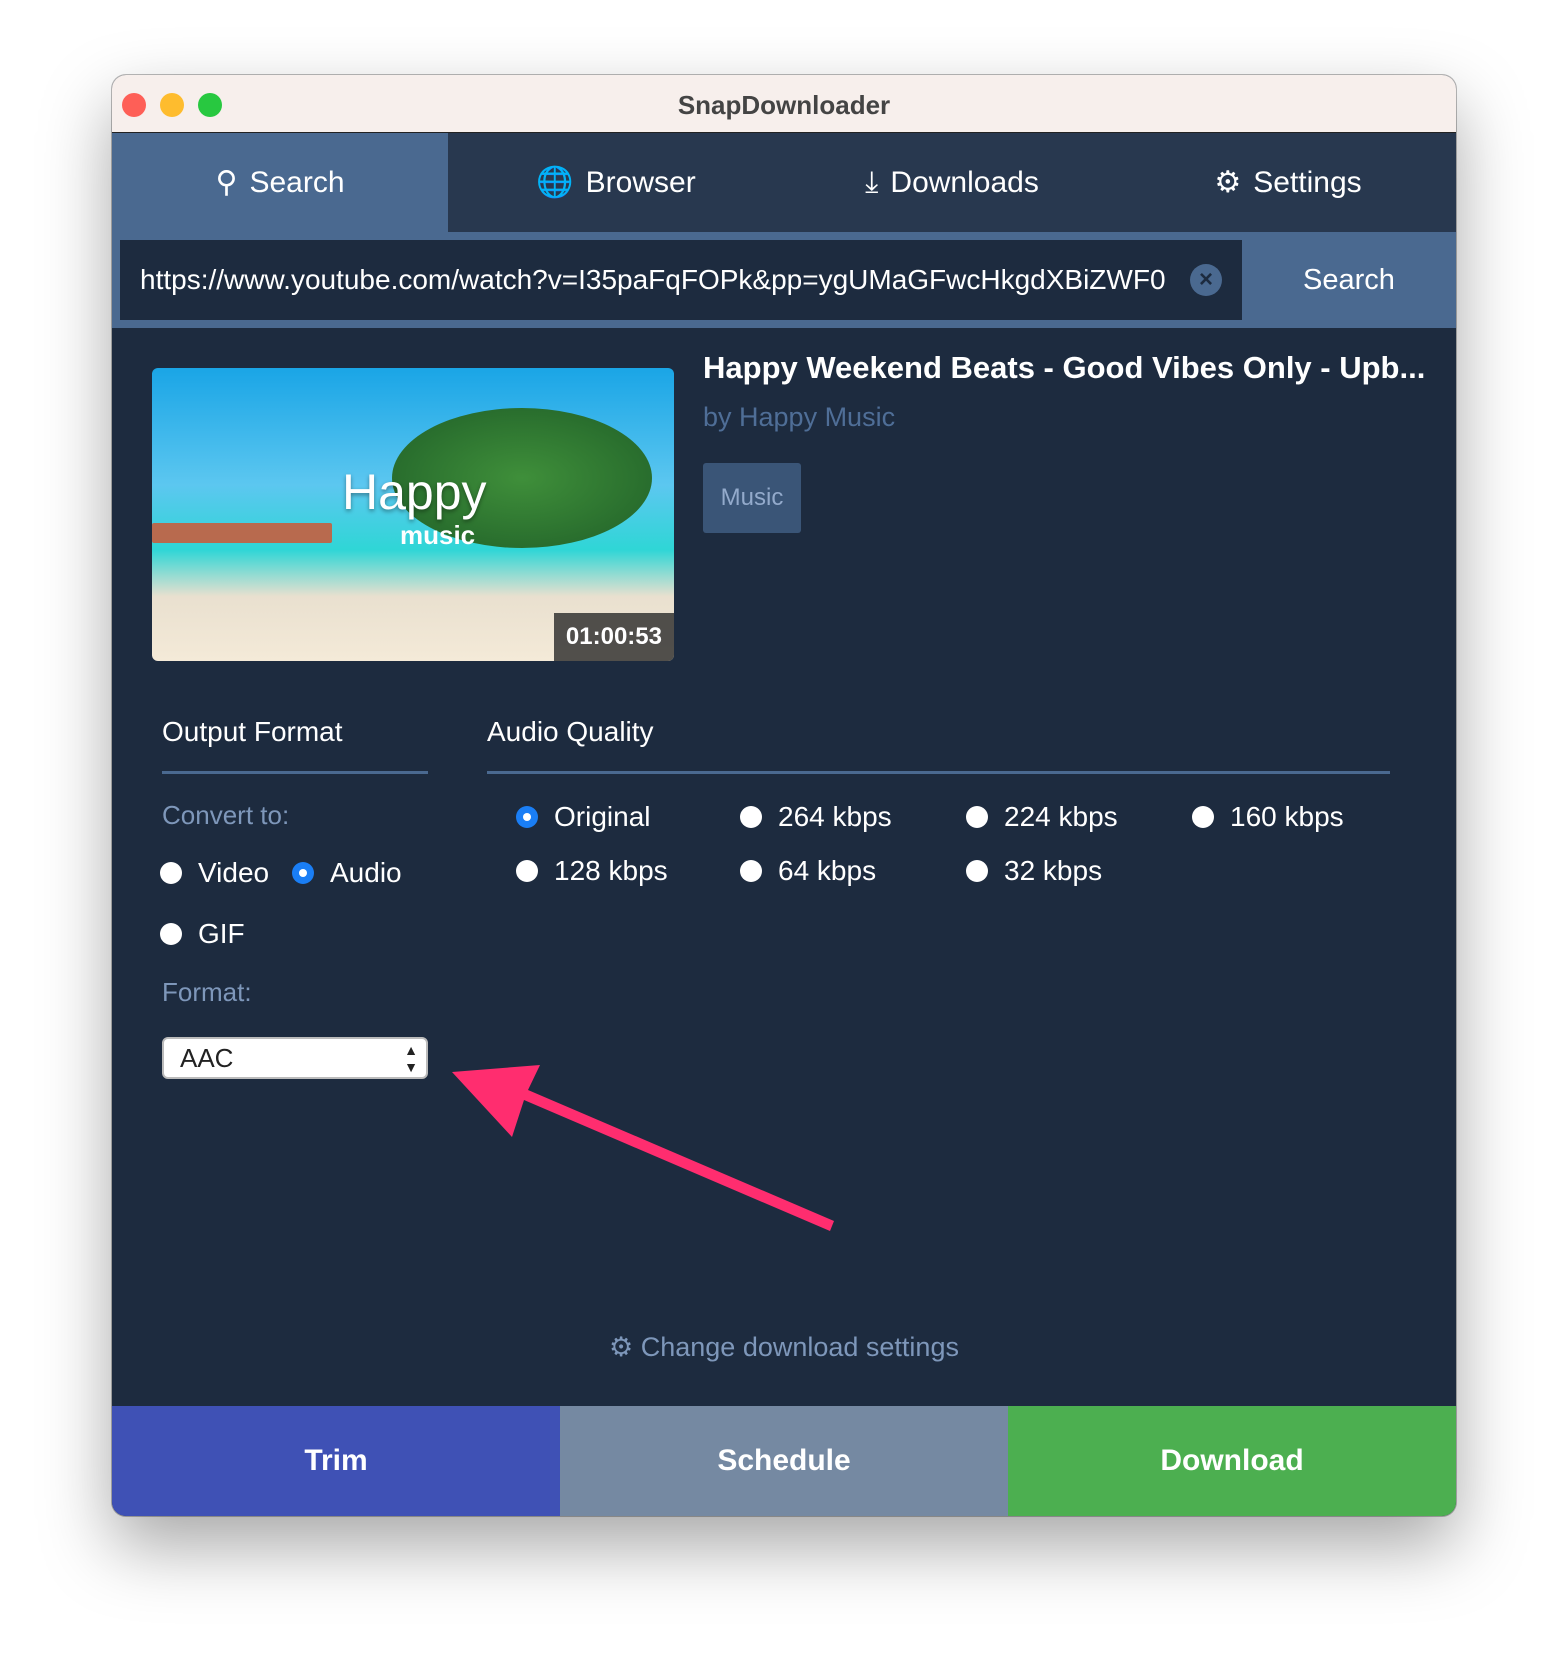 Image resolution: width=1564 pixels, height=1664 pixels. Describe the element at coordinates (1232, 1461) in the screenshot. I see `download-button: Download` at that location.